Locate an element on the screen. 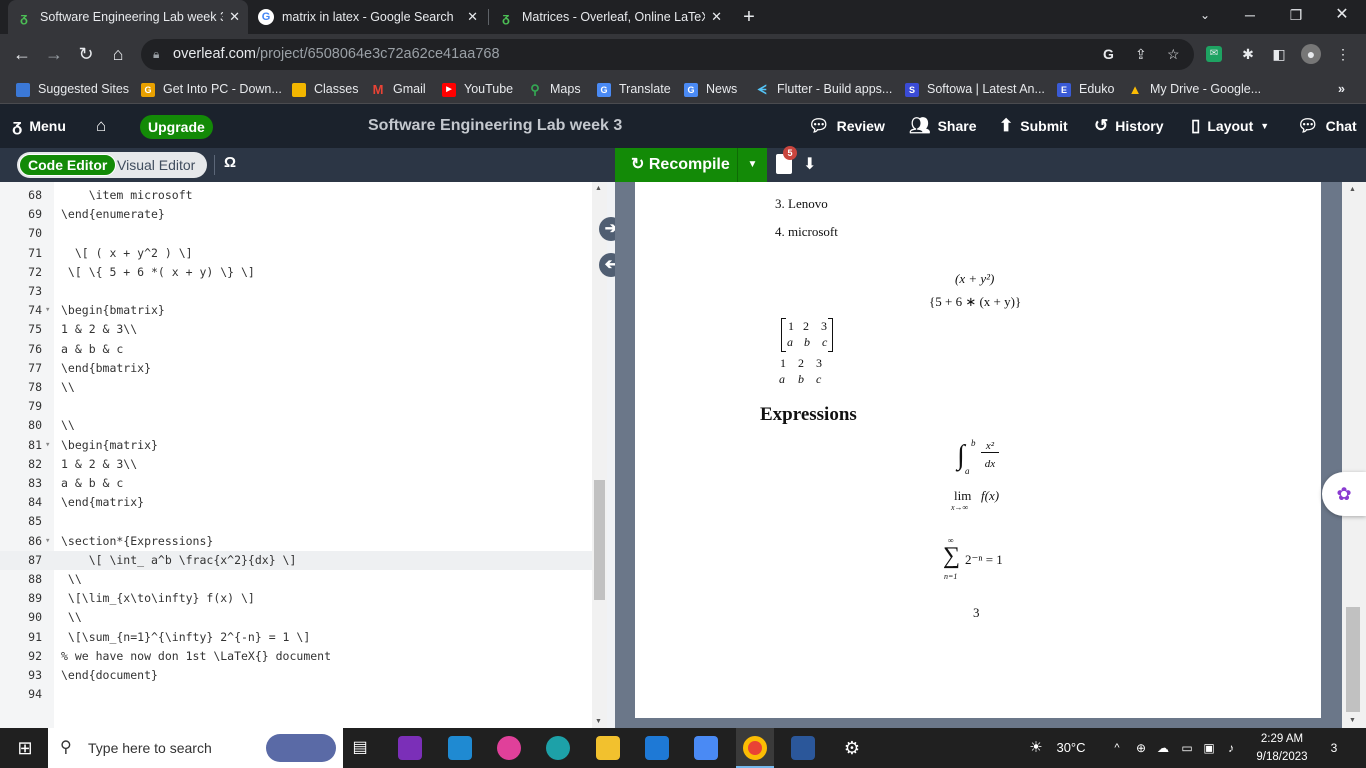  upgrade-button: Upgrade is located at coordinates (176, 127).